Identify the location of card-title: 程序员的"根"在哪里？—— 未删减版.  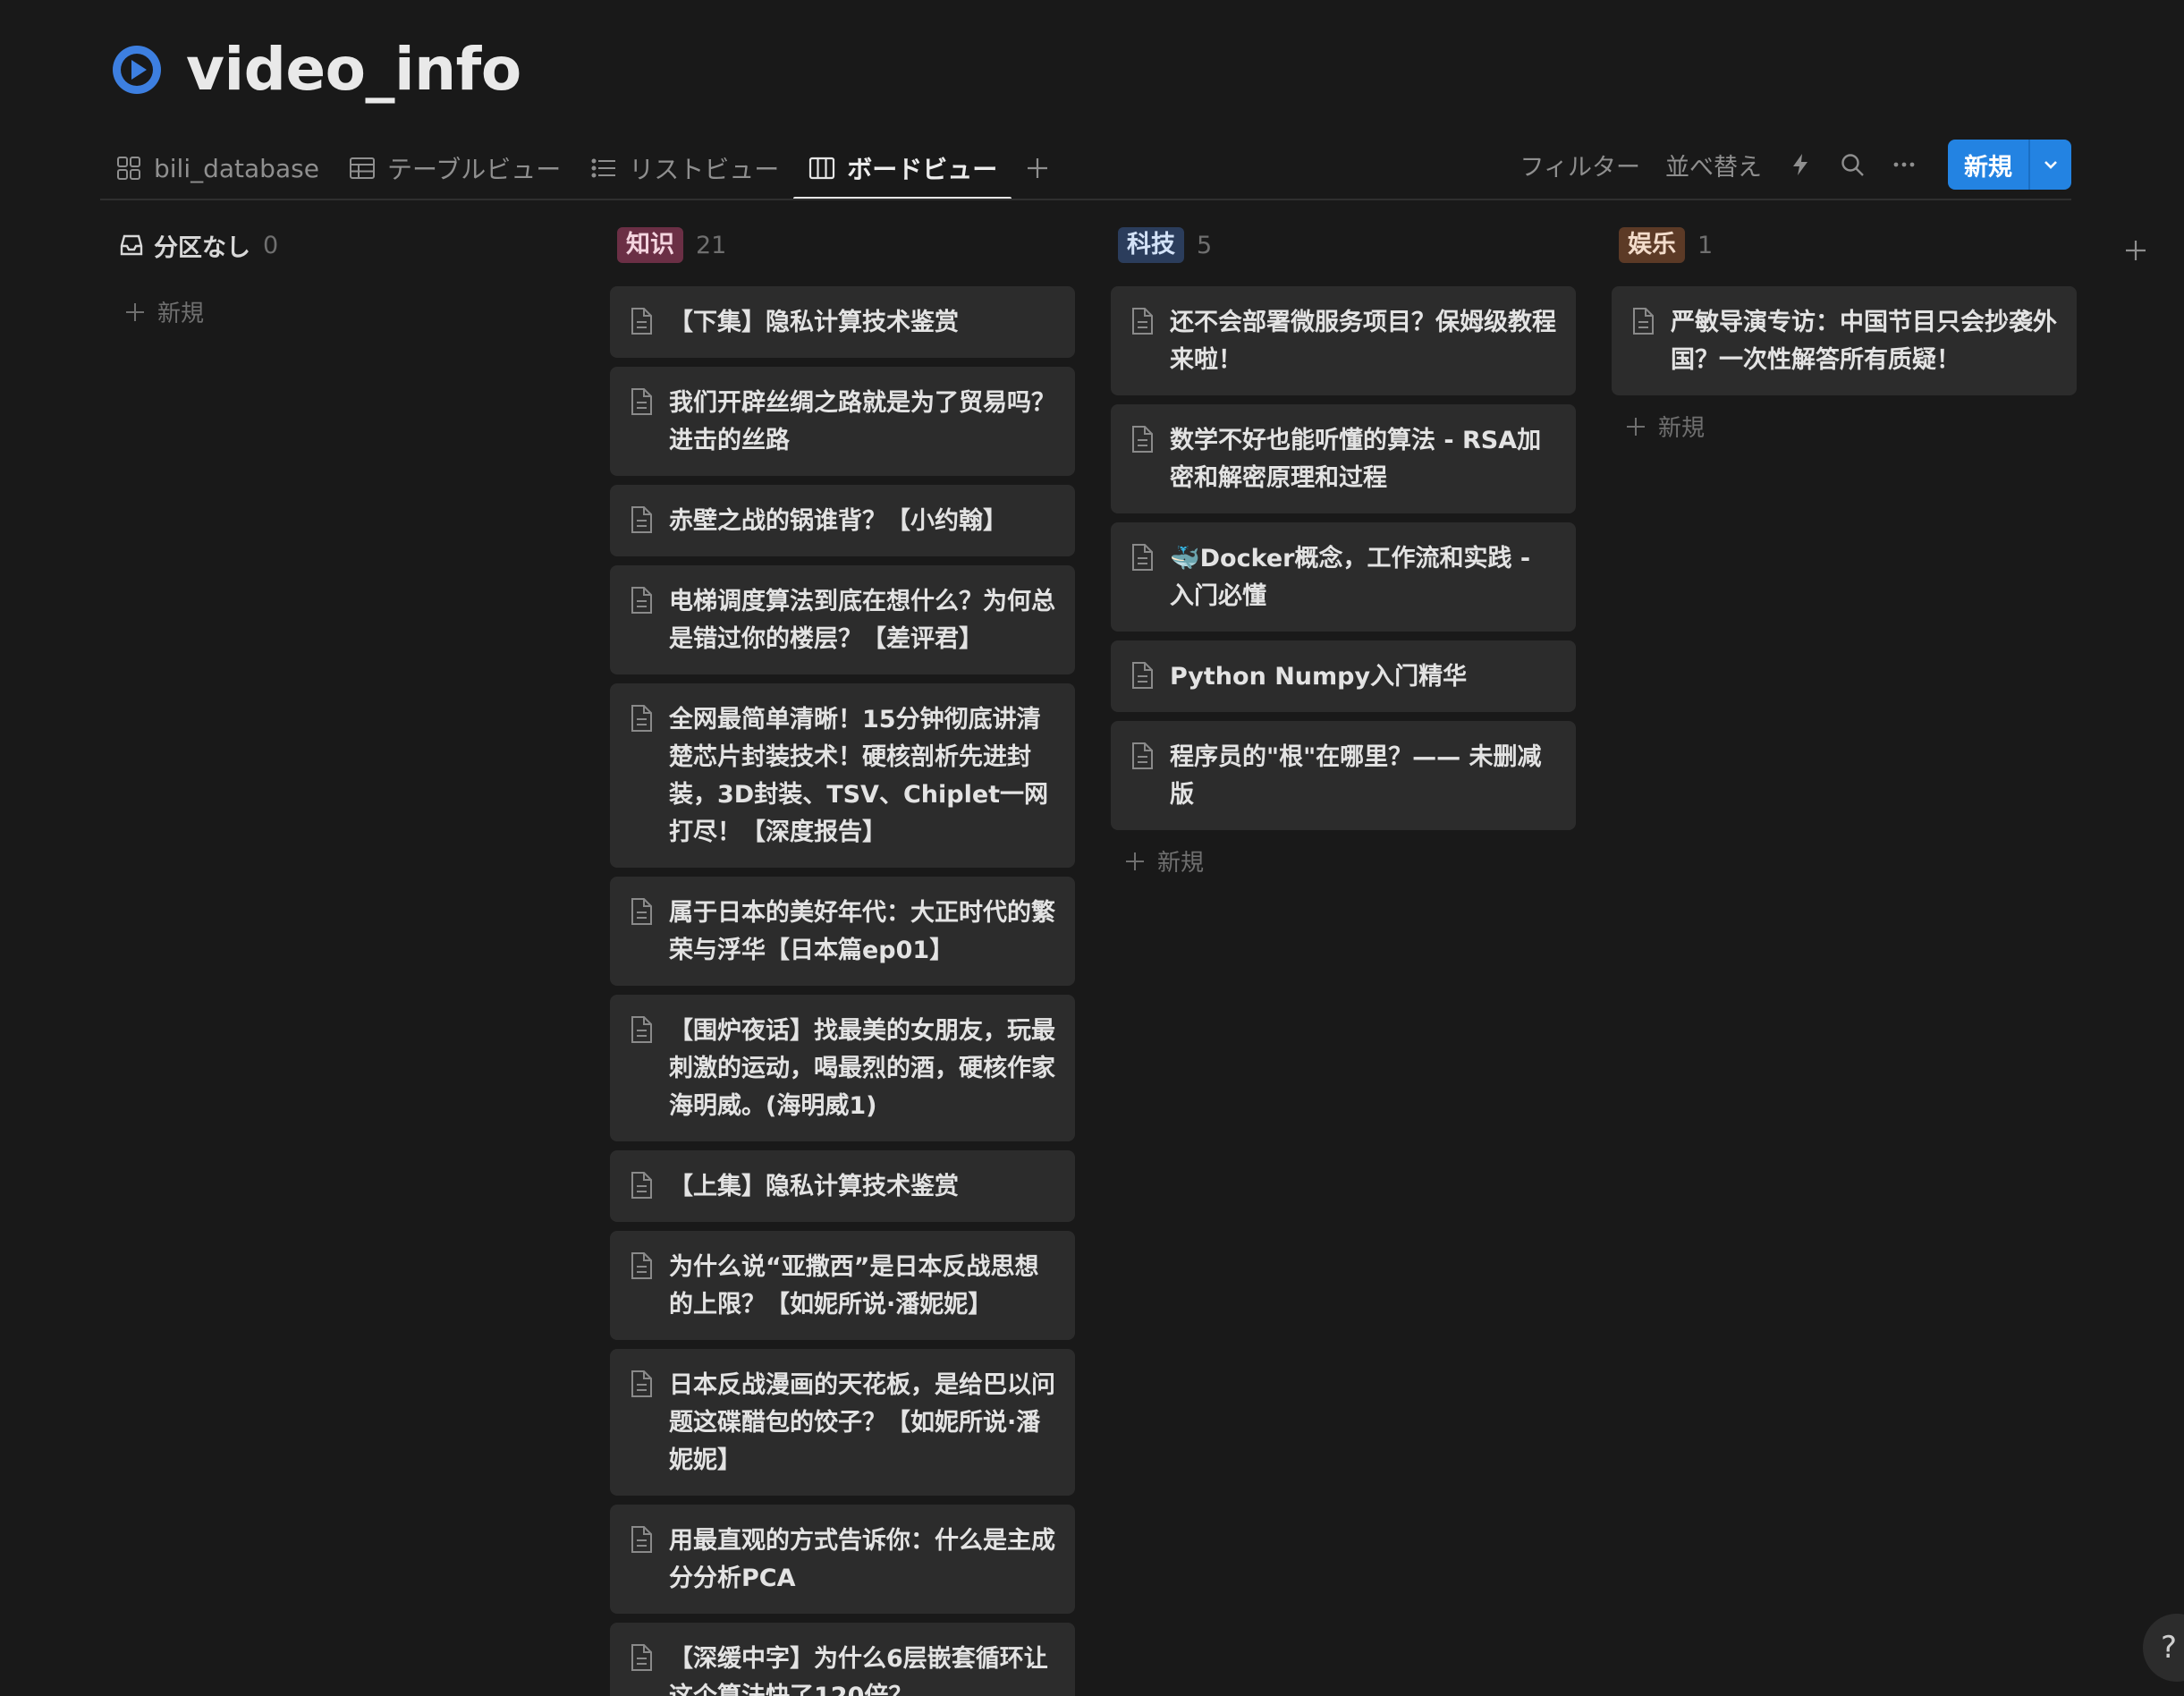
(1356, 776).